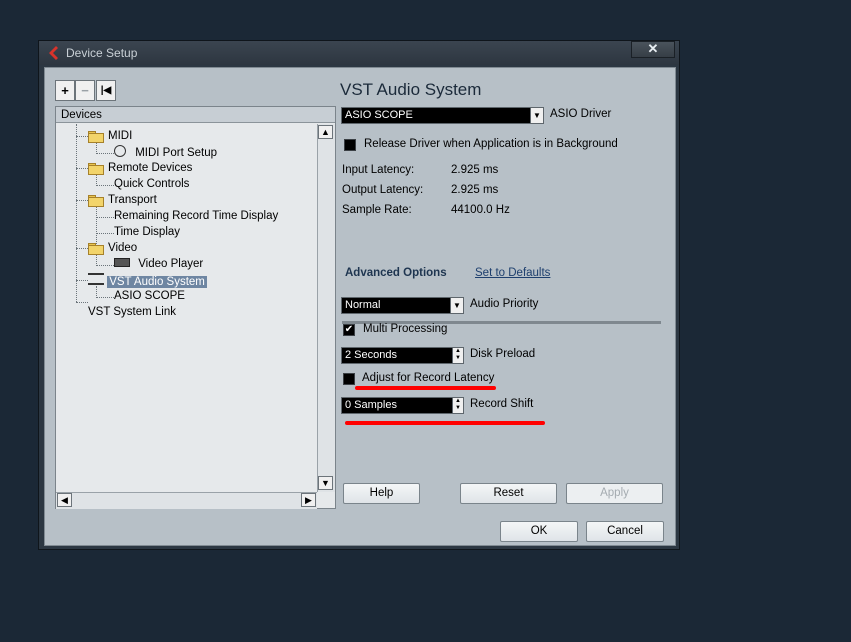 The width and height of the screenshot is (851, 642). I want to click on tree-item-midi: MIDI, so click(110, 136).